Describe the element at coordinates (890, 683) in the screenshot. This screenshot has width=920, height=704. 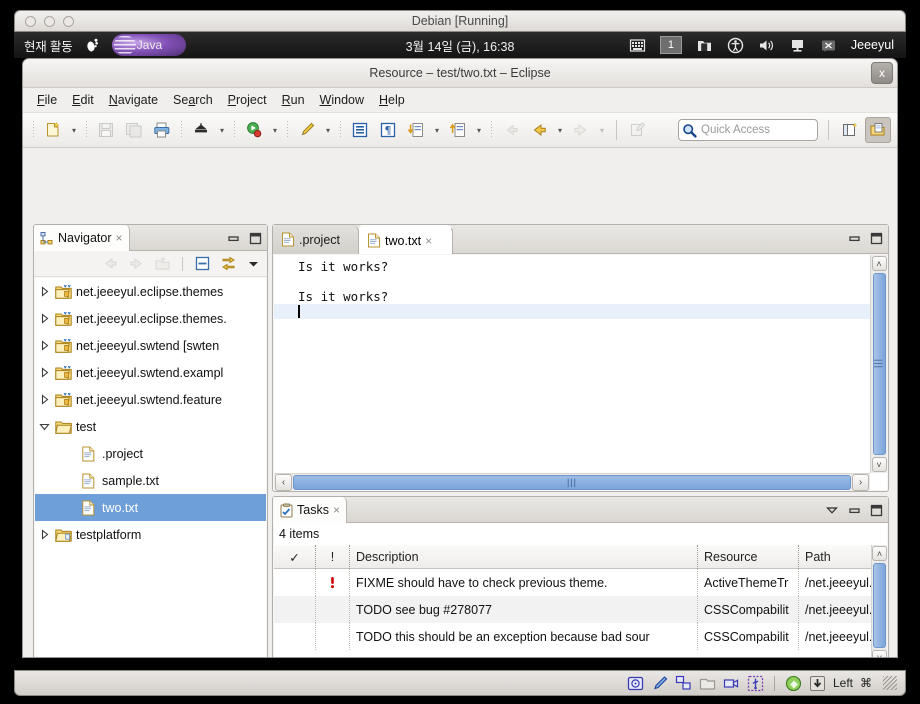
I see `resize-grip` at that location.